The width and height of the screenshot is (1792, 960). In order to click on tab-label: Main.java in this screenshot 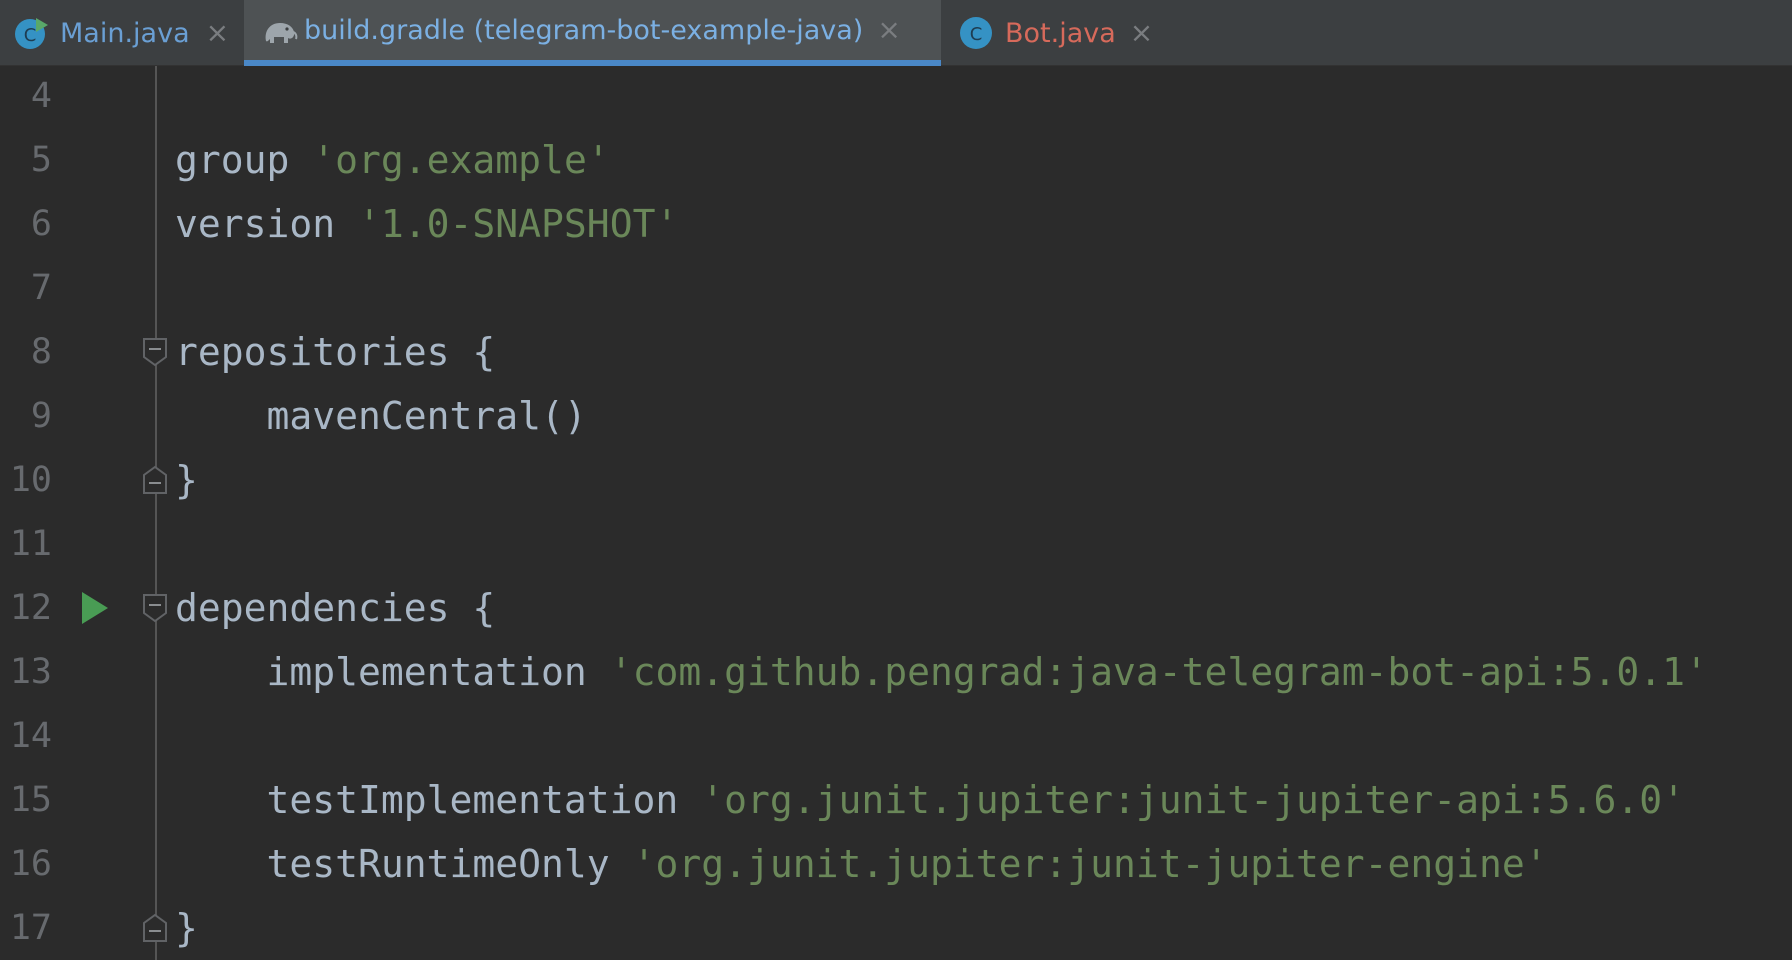, I will do `click(125, 33)`.